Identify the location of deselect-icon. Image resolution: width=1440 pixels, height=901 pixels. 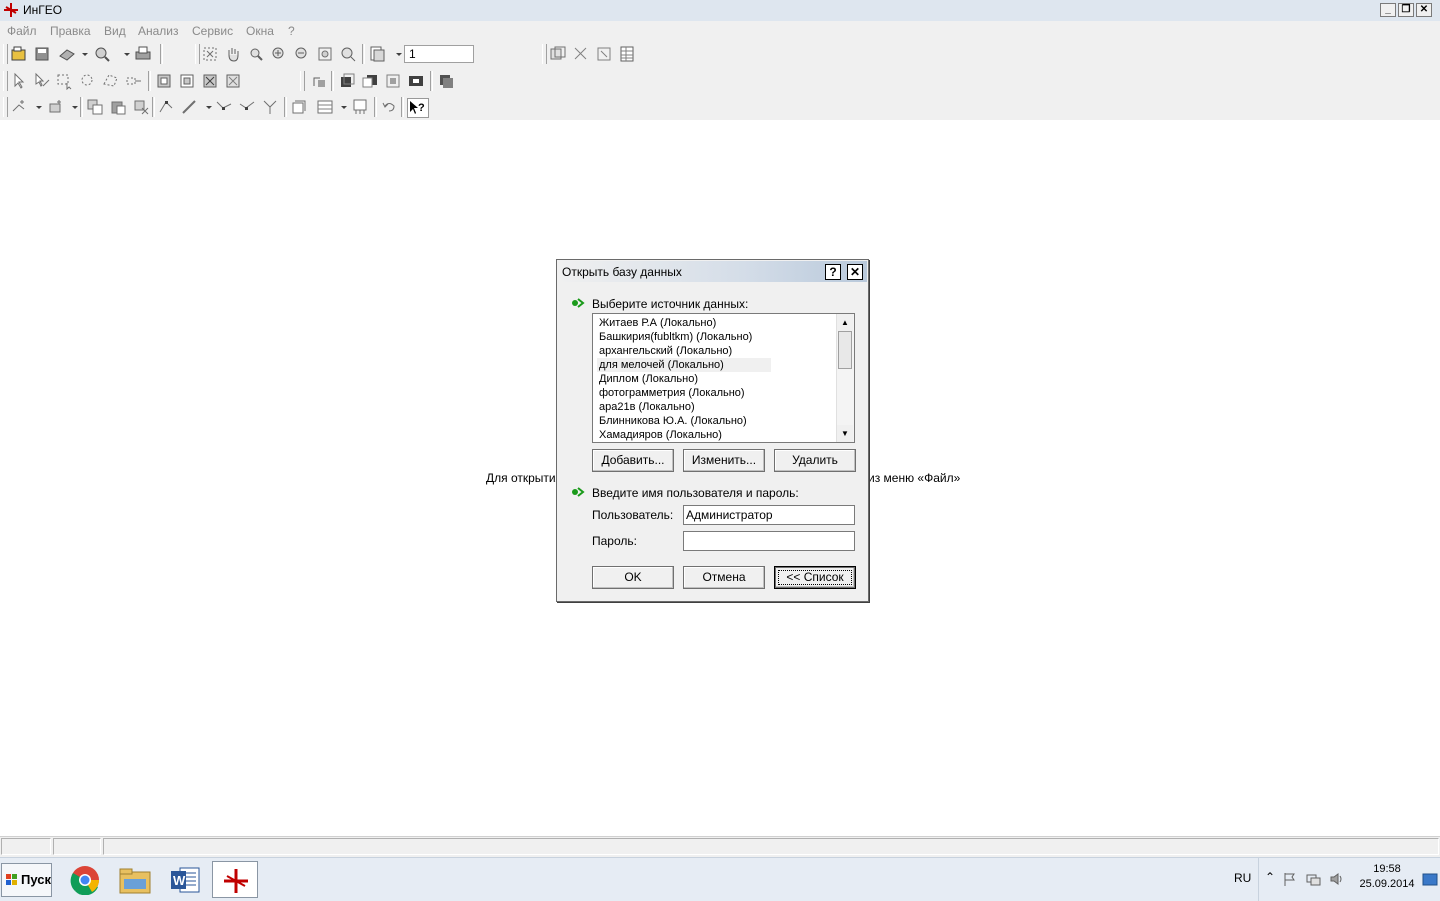
(210, 81).